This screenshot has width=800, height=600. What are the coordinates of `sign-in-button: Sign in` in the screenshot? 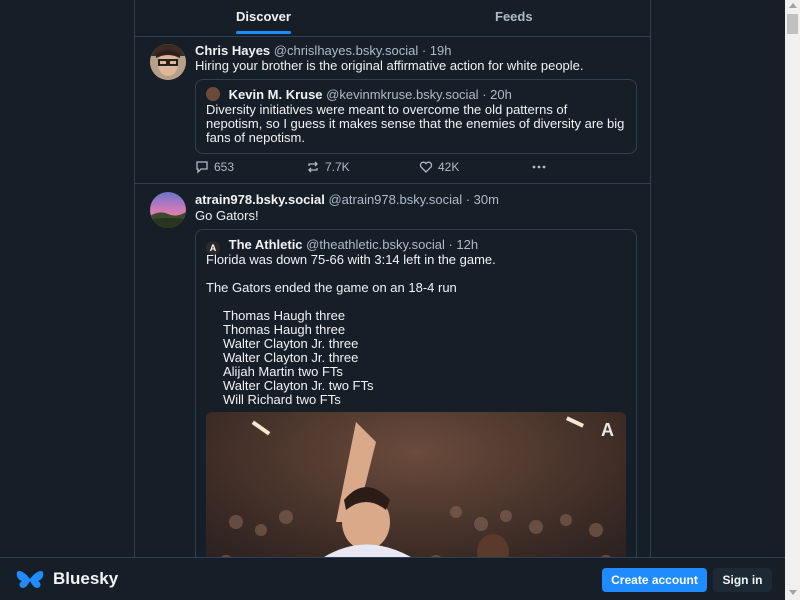 It's located at (742, 580).